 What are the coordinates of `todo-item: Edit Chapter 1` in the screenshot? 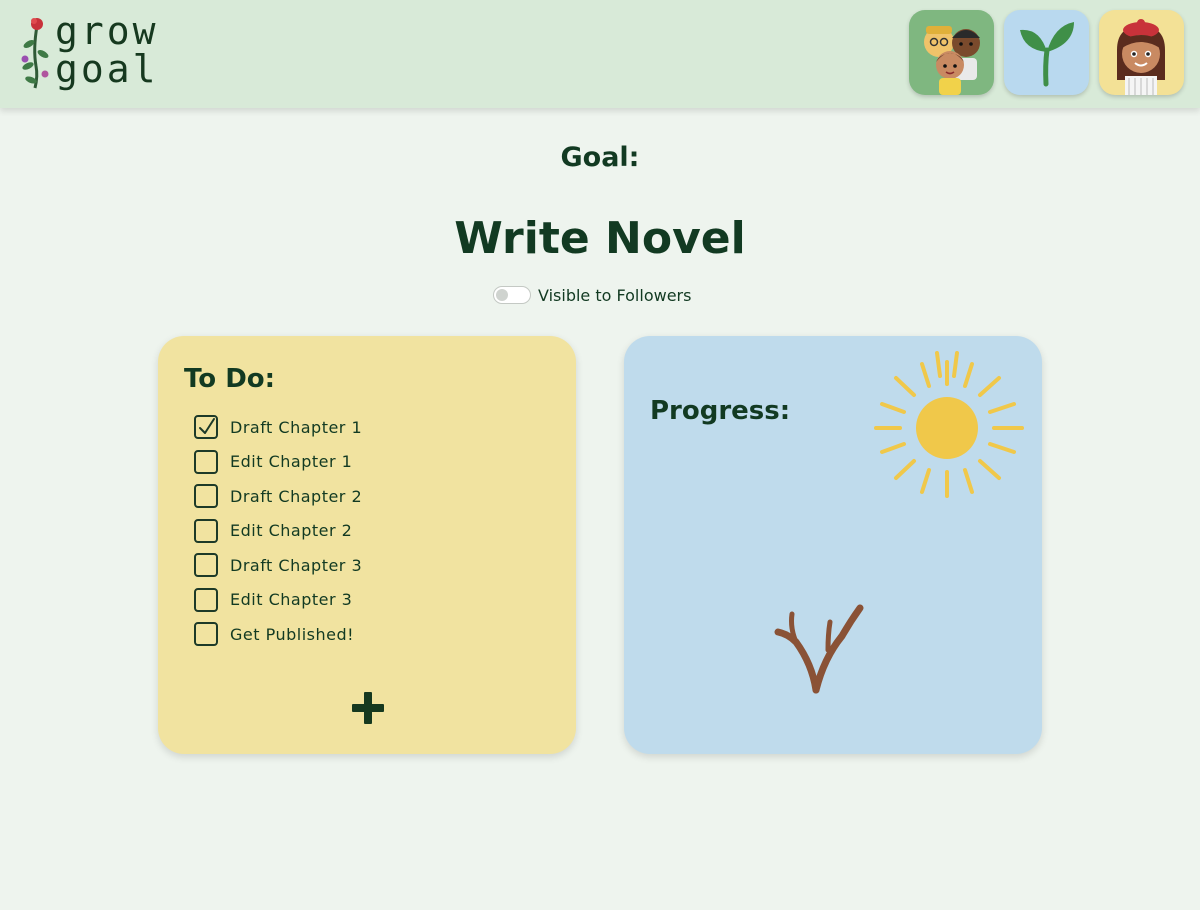 It's located at (278, 462).